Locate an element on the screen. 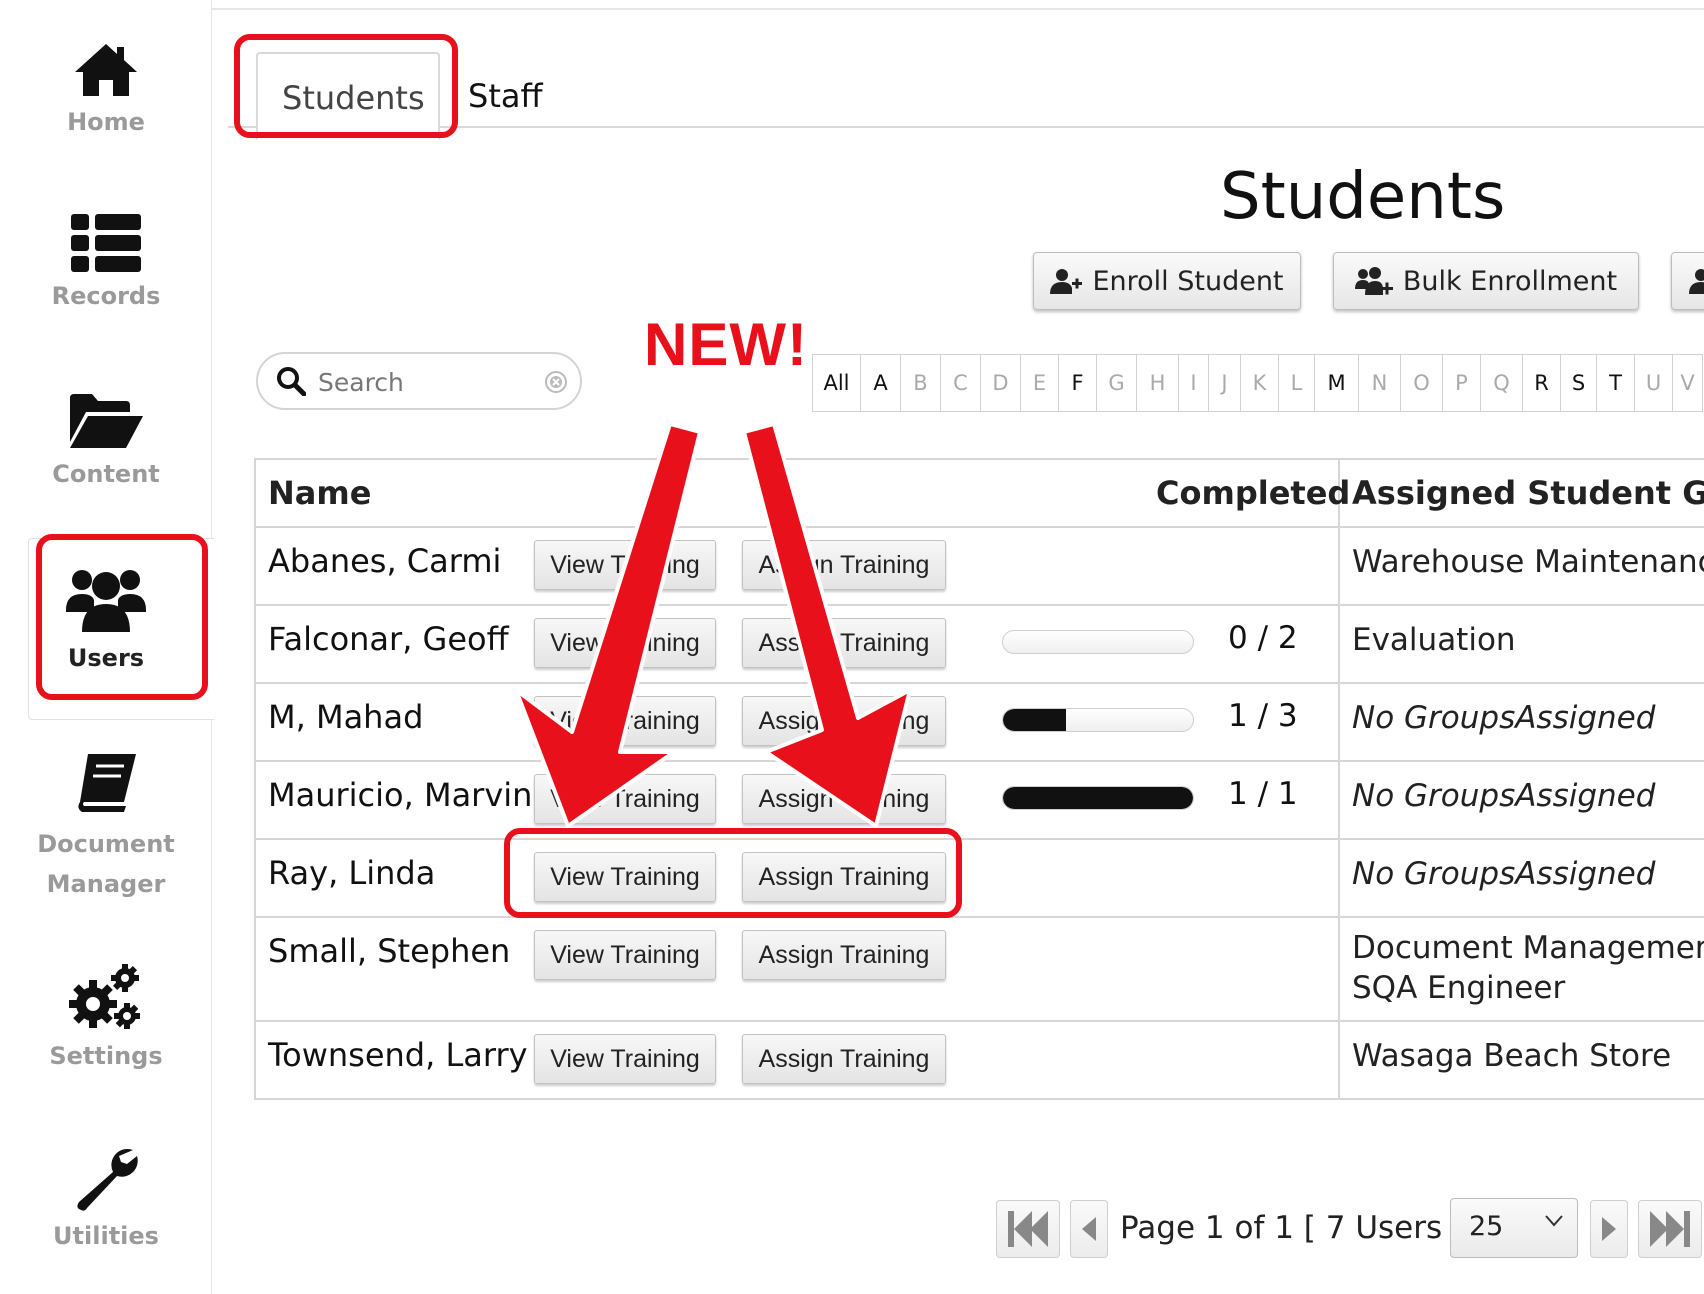  letter-v: V is located at coordinates (1688, 383).